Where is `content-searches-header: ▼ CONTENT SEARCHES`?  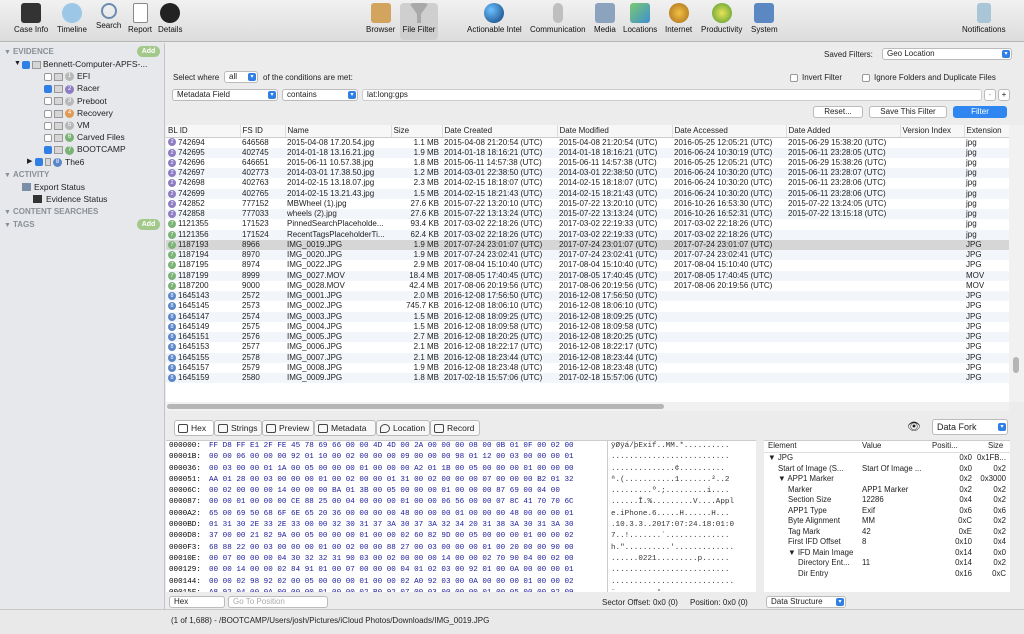 content-searches-header: ▼ CONTENT SEARCHES is located at coordinates (82, 211).